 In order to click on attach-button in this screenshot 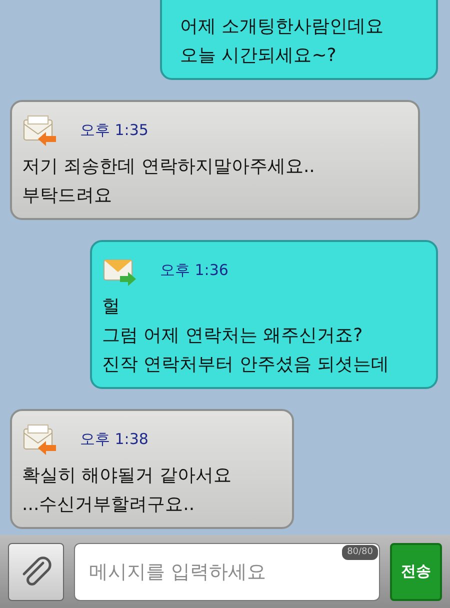, I will do `click(36, 571)`.